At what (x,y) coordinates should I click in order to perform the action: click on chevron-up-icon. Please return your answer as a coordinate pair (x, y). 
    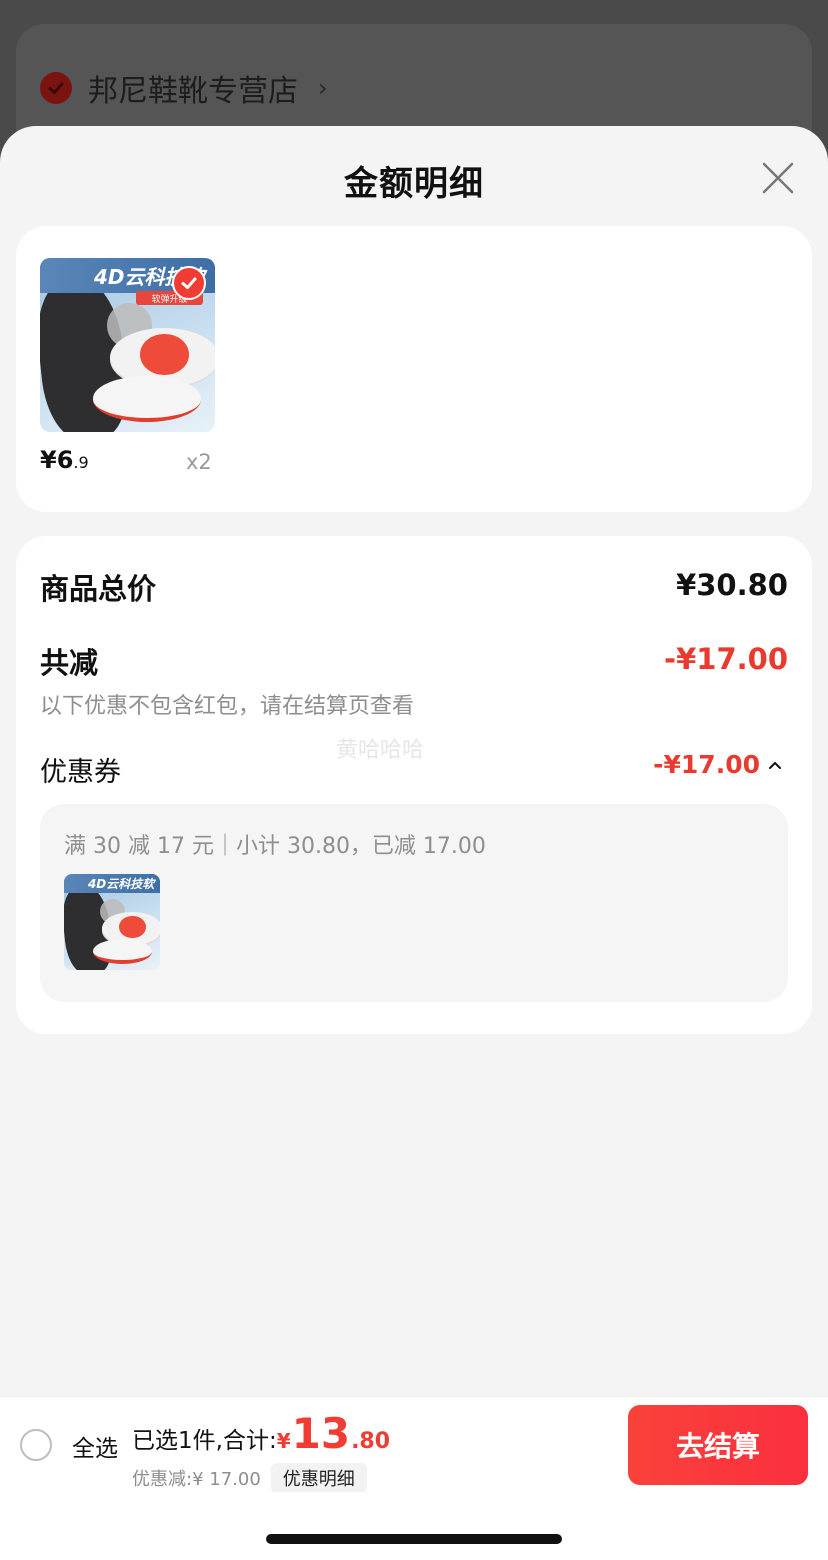
    Looking at the image, I should click on (775, 765).